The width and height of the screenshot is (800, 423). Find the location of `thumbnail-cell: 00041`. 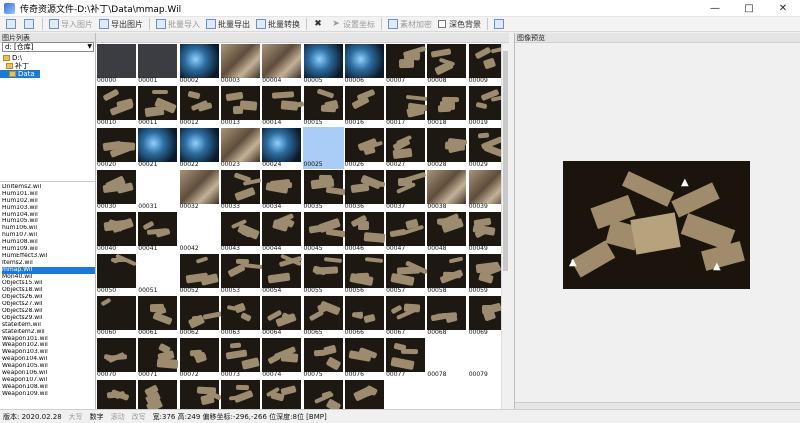

thumbnail-cell: 00041 is located at coordinates (157, 232).